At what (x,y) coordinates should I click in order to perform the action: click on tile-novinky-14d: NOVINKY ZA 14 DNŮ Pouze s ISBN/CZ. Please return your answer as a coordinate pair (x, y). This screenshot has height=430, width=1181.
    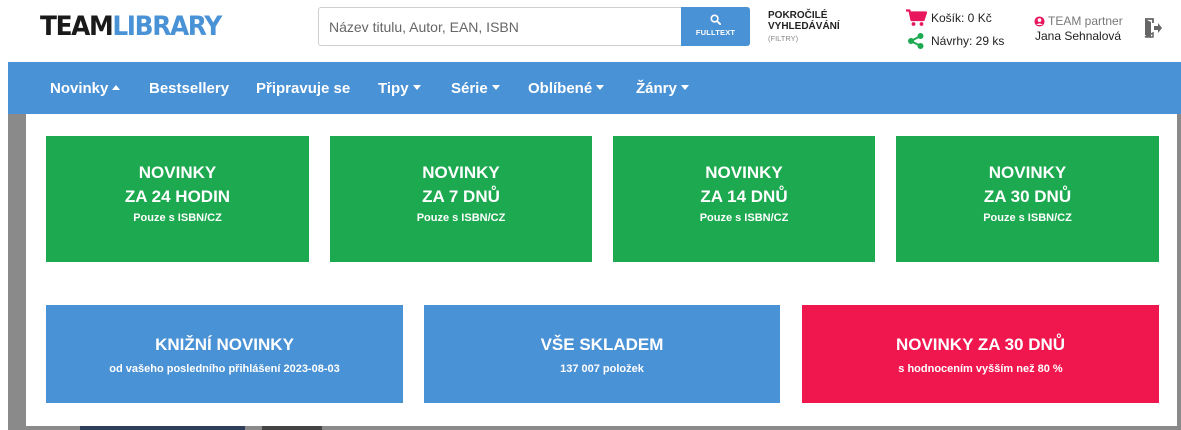
    Looking at the image, I should click on (744, 199).